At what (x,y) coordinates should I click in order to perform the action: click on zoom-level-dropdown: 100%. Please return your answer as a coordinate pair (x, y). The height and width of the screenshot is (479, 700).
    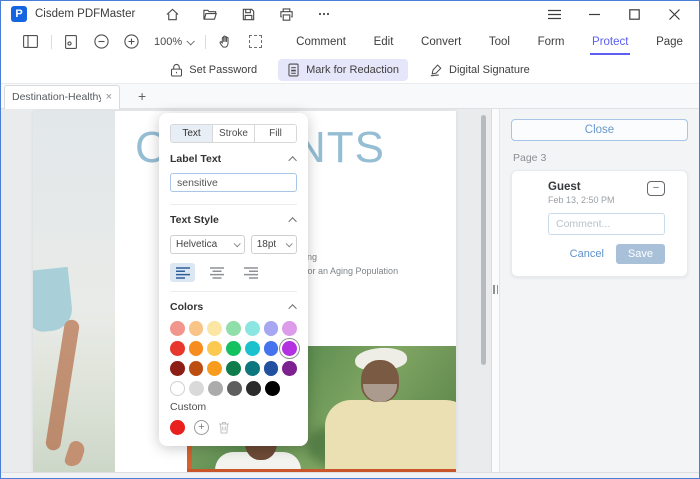
    Looking at the image, I should click on (173, 42).